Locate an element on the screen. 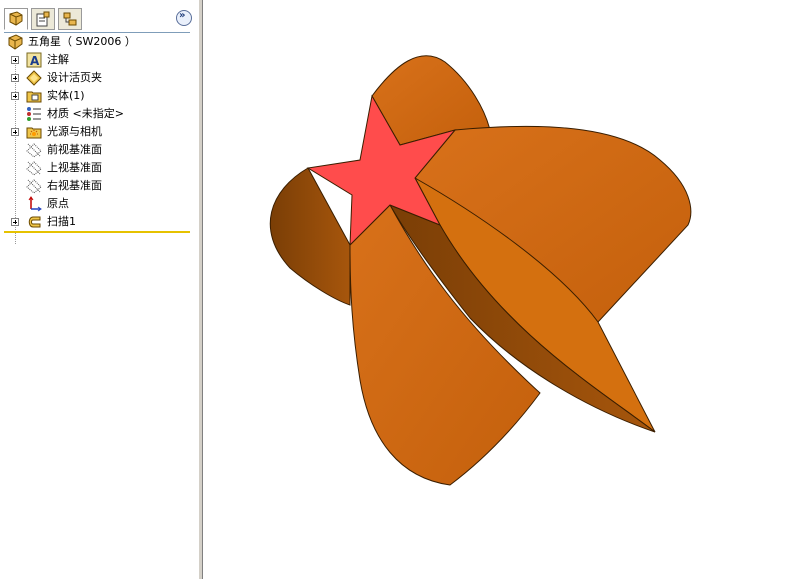 The height and width of the screenshot is (583, 786). tree-root-label: 五角星（ SW2006 ） is located at coordinates (82, 41).